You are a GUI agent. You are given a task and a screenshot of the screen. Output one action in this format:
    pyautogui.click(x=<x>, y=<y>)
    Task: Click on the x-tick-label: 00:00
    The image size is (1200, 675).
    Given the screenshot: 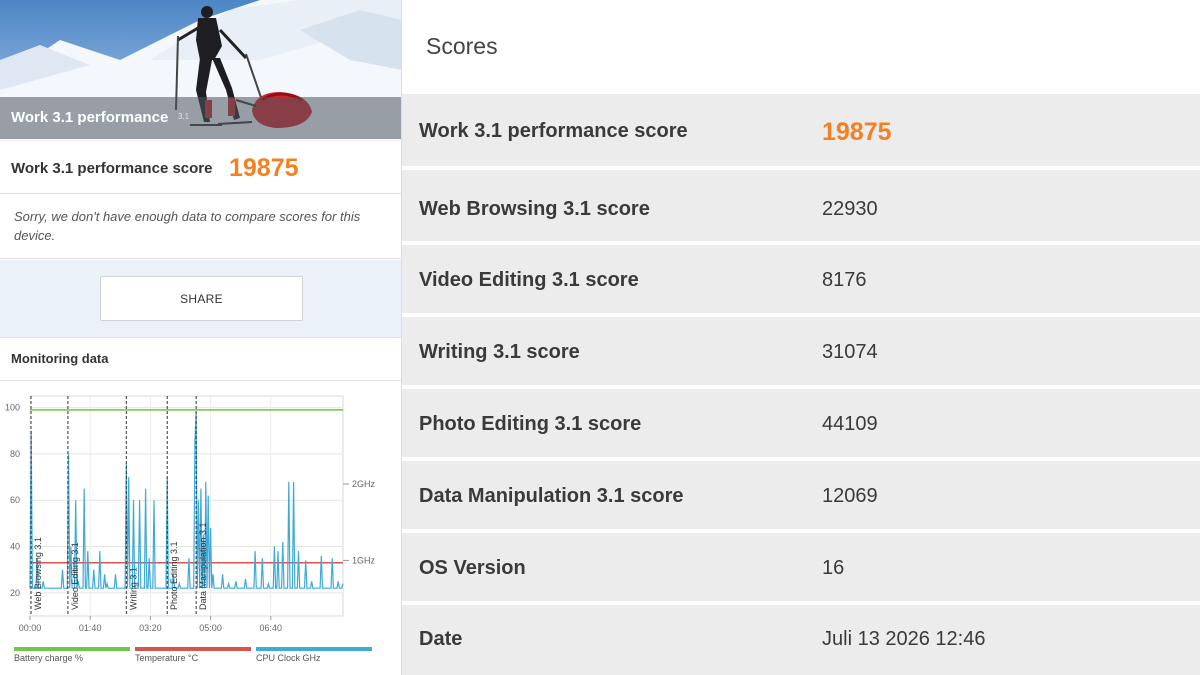 What is the action you would take?
    pyautogui.click(x=30, y=628)
    